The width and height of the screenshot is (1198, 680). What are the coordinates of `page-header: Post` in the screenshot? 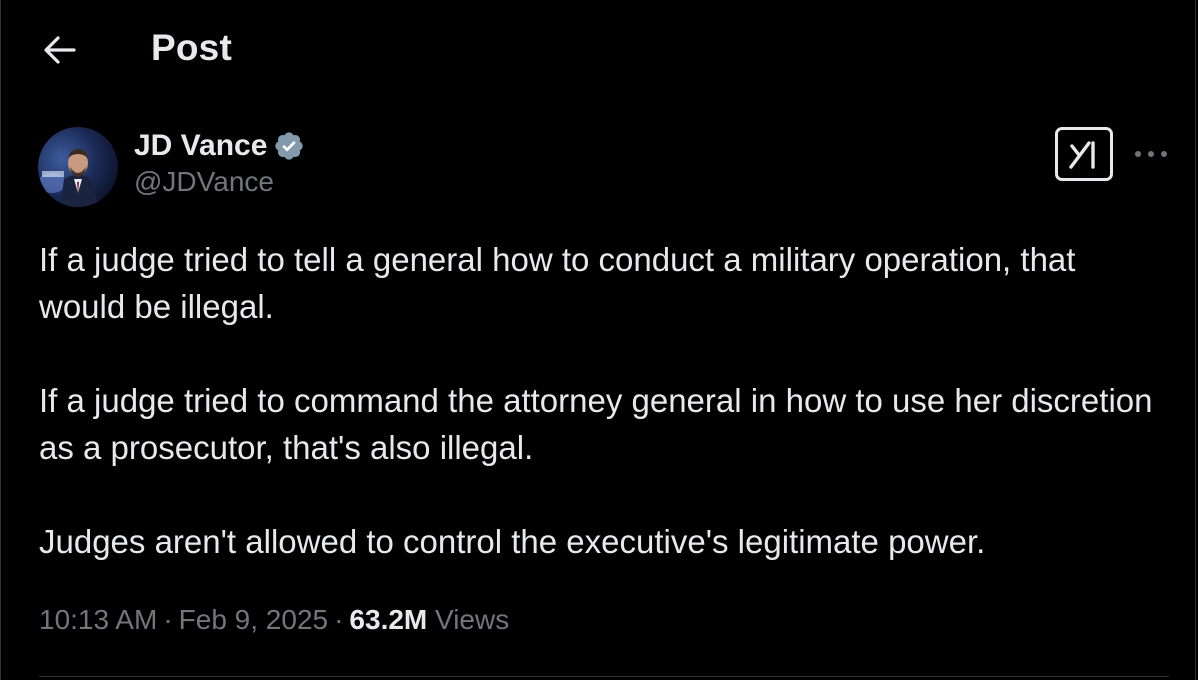 It's located at (598, 50).